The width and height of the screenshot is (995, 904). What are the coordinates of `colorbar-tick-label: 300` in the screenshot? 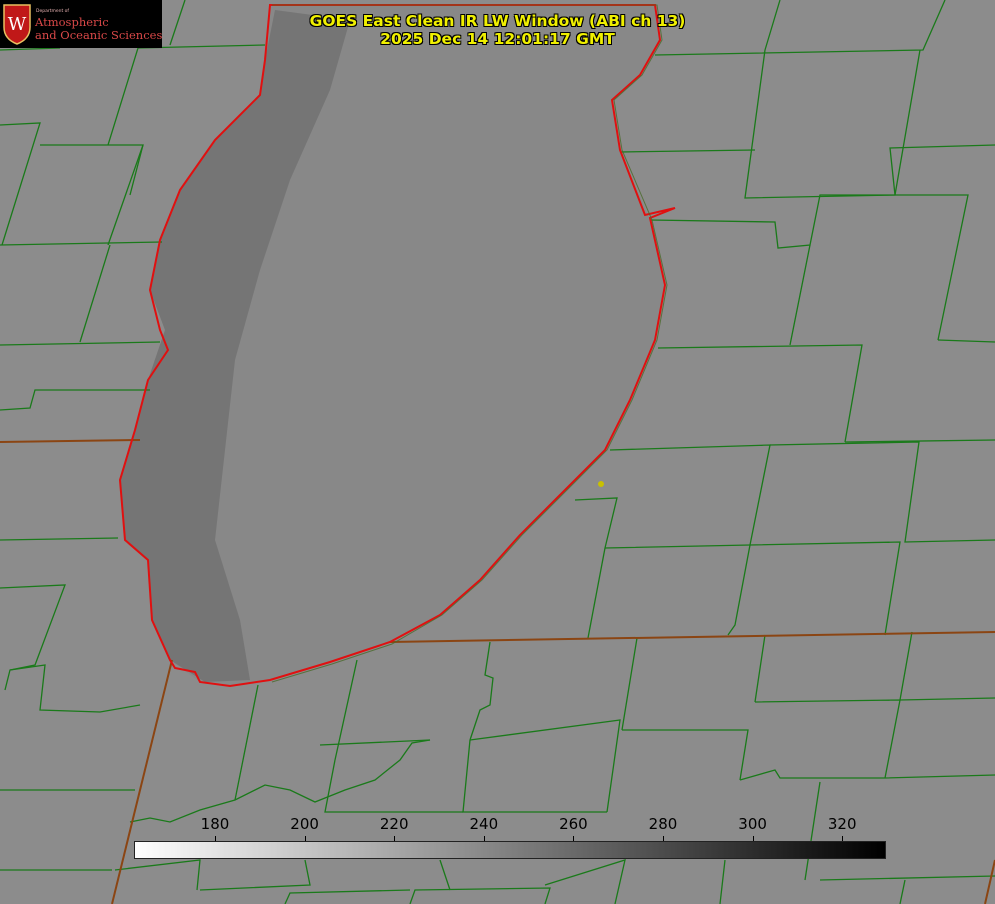 It's located at (752, 824).